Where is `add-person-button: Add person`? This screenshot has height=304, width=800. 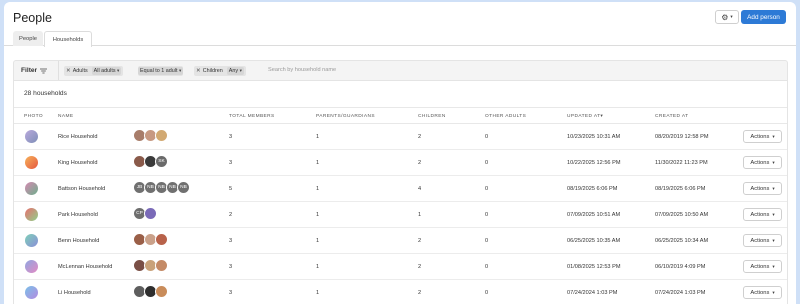 add-person-button: Add person is located at coordinates (763, 17).